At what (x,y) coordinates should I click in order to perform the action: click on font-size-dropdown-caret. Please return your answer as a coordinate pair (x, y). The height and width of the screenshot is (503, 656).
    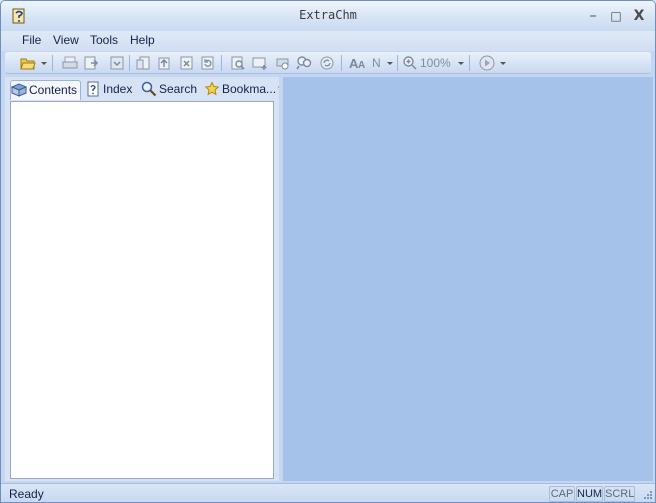
    Looking at the image, I should click on (390, 63).